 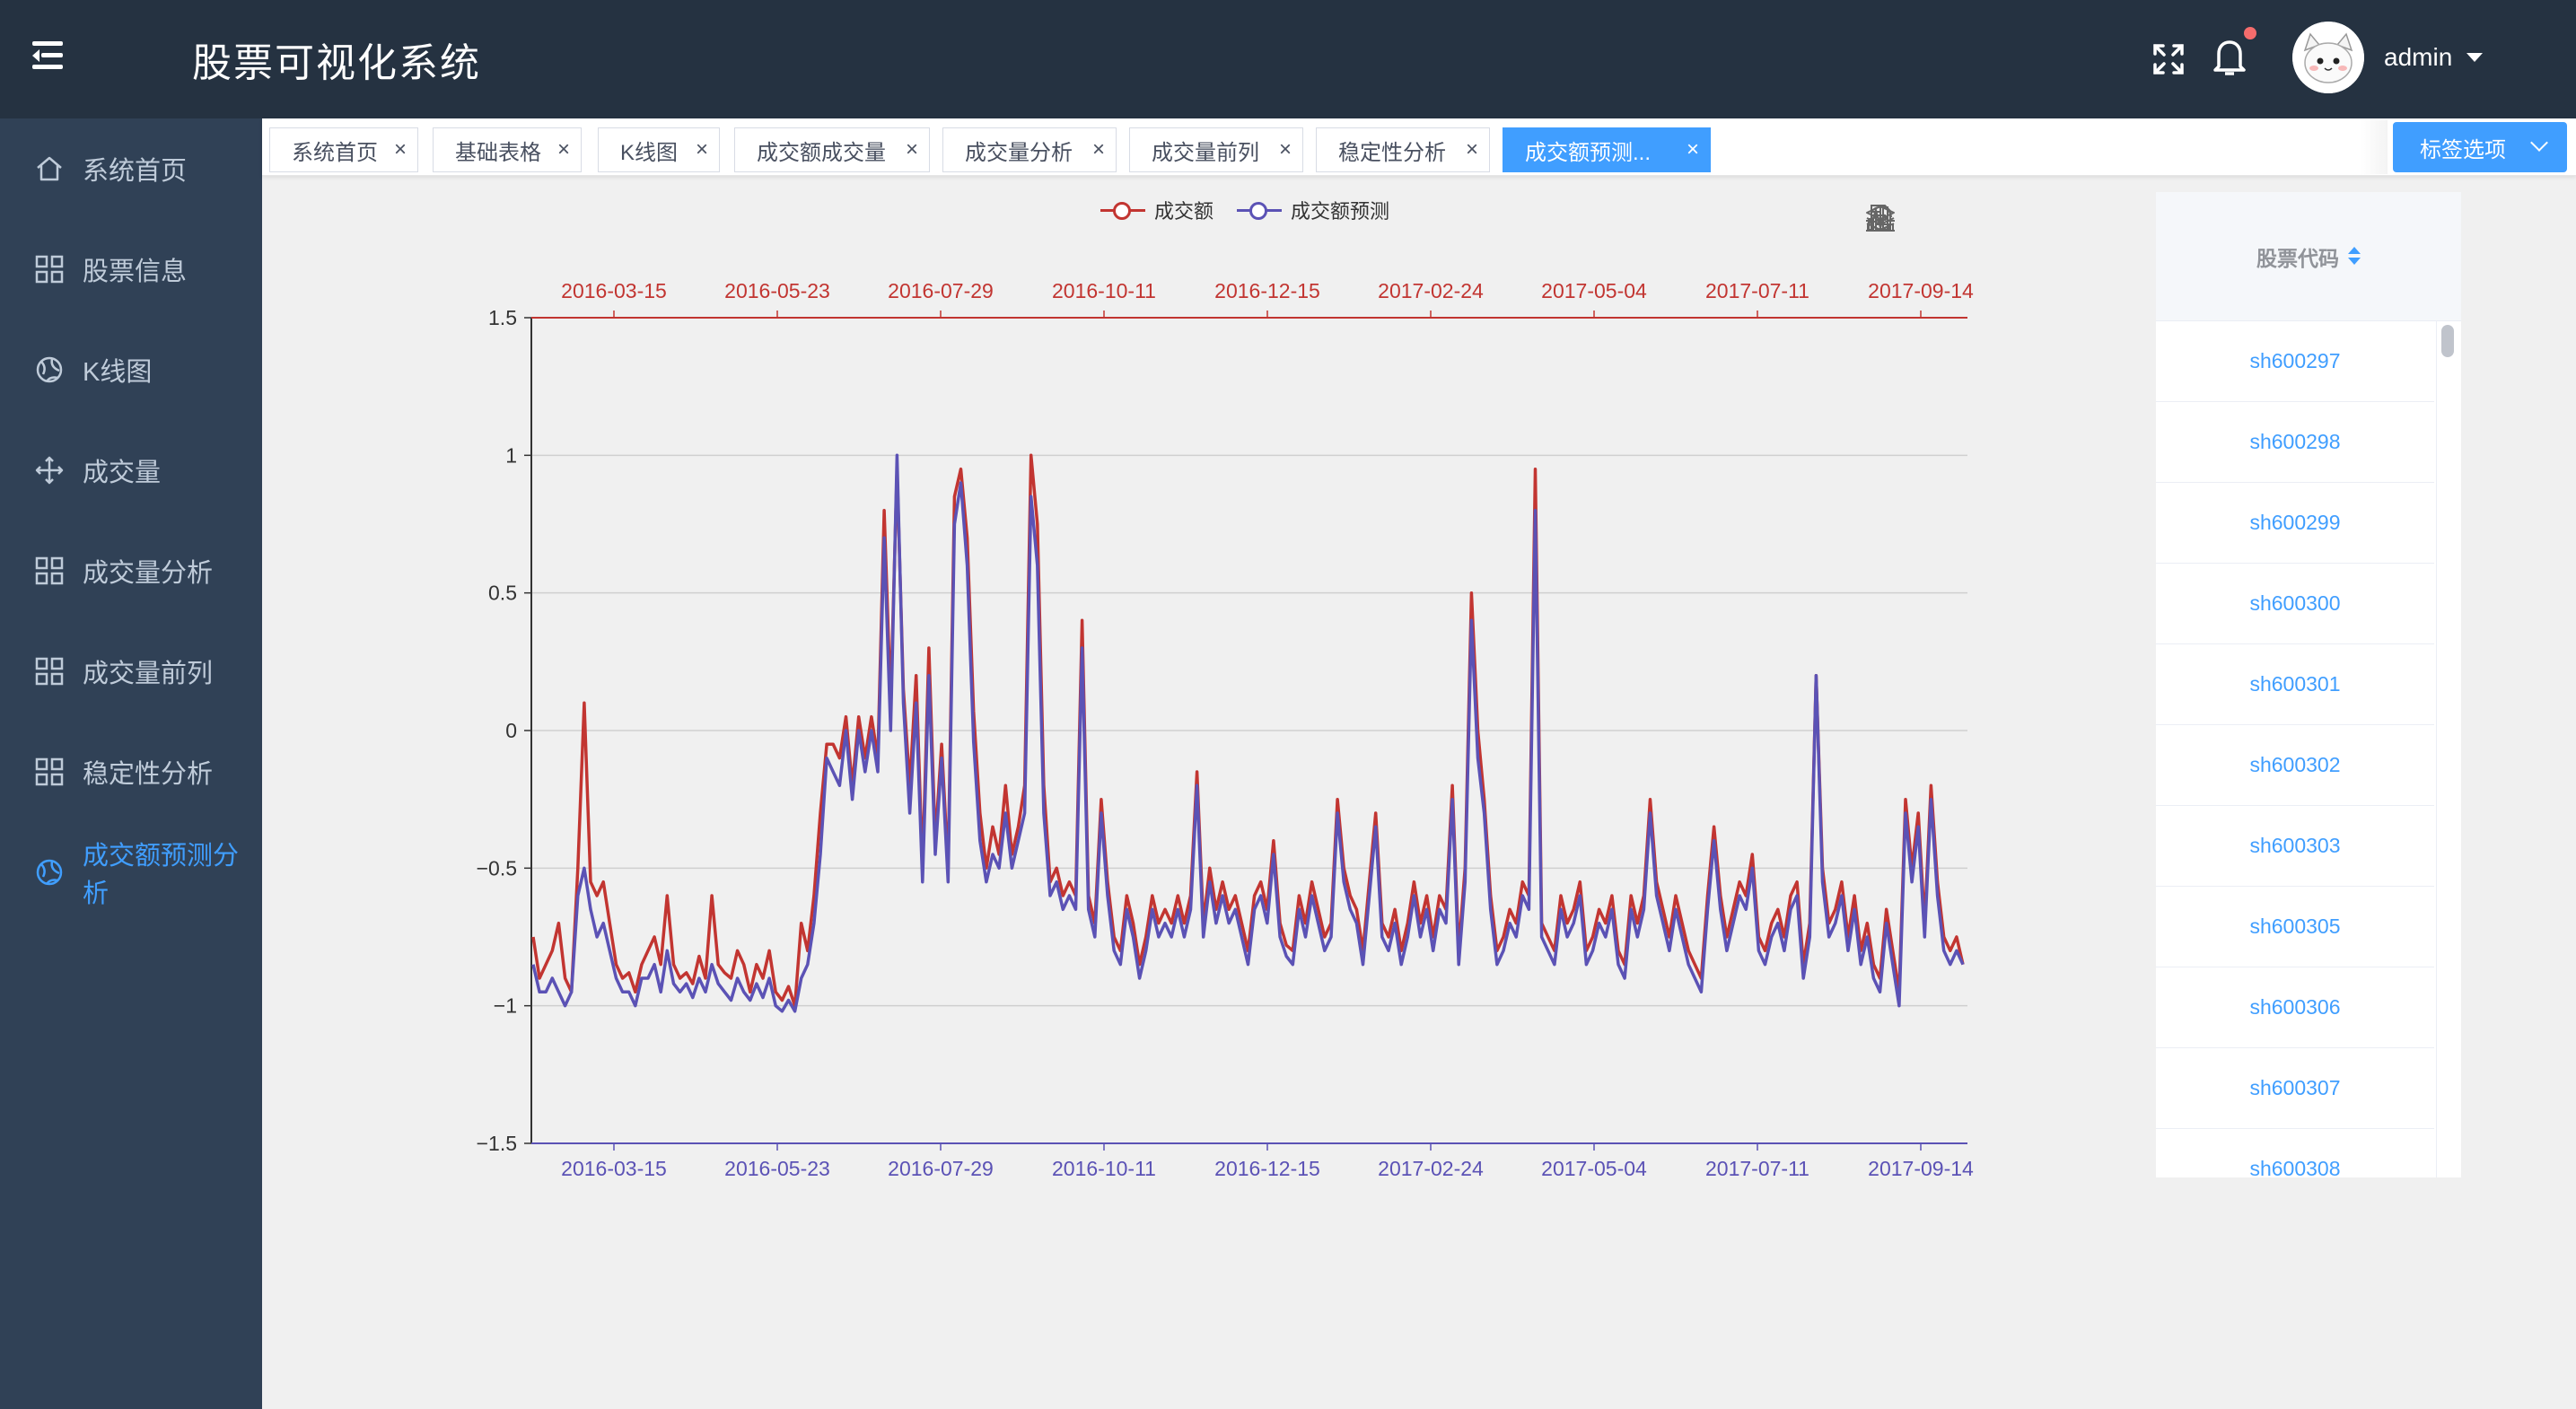 What do you see at coordinates (2308, 256) in the screenshot?
I see `table-header: 股票代码` at bounding box center [2308, 256].